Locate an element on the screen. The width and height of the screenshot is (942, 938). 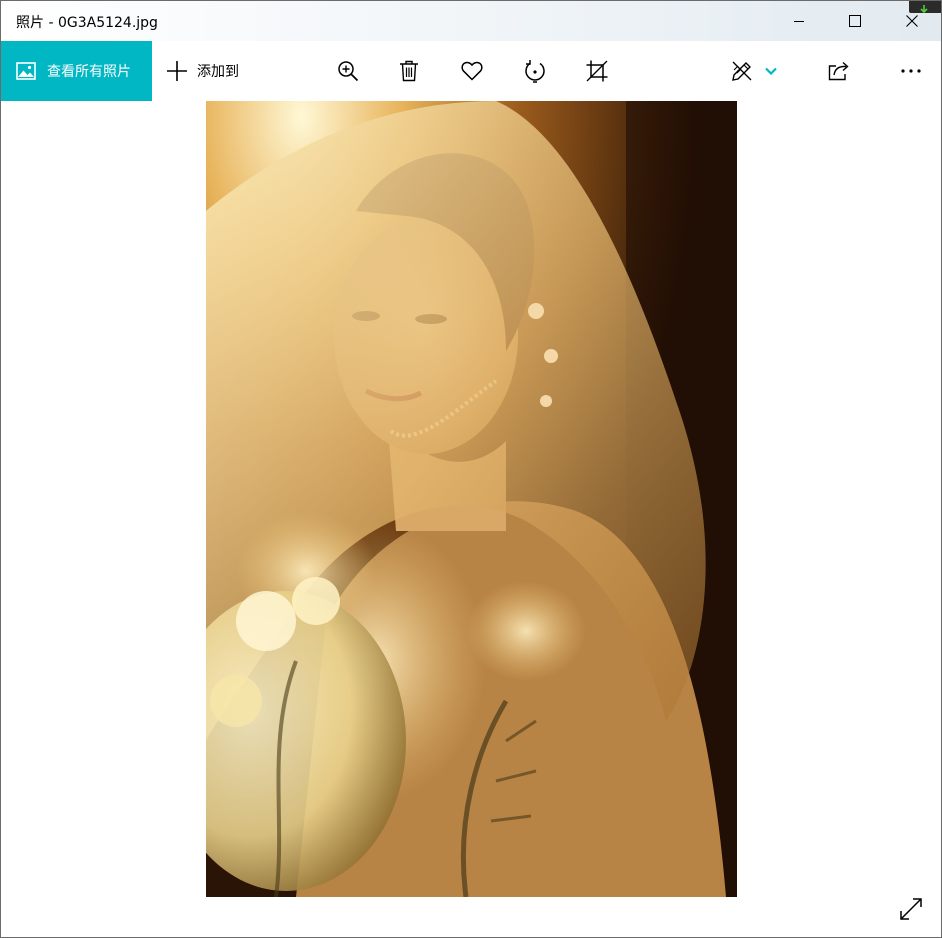
rotate-icon is located at coordinates (535, 71).